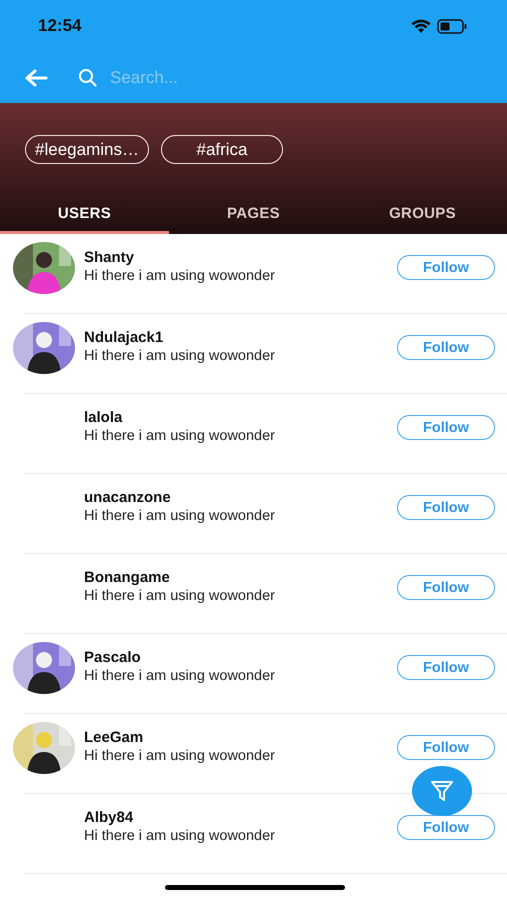  What do you see at coordinates (109, 817) in the screenshot?
I see `user-name: Alby84` at bounding box center [109, 817].